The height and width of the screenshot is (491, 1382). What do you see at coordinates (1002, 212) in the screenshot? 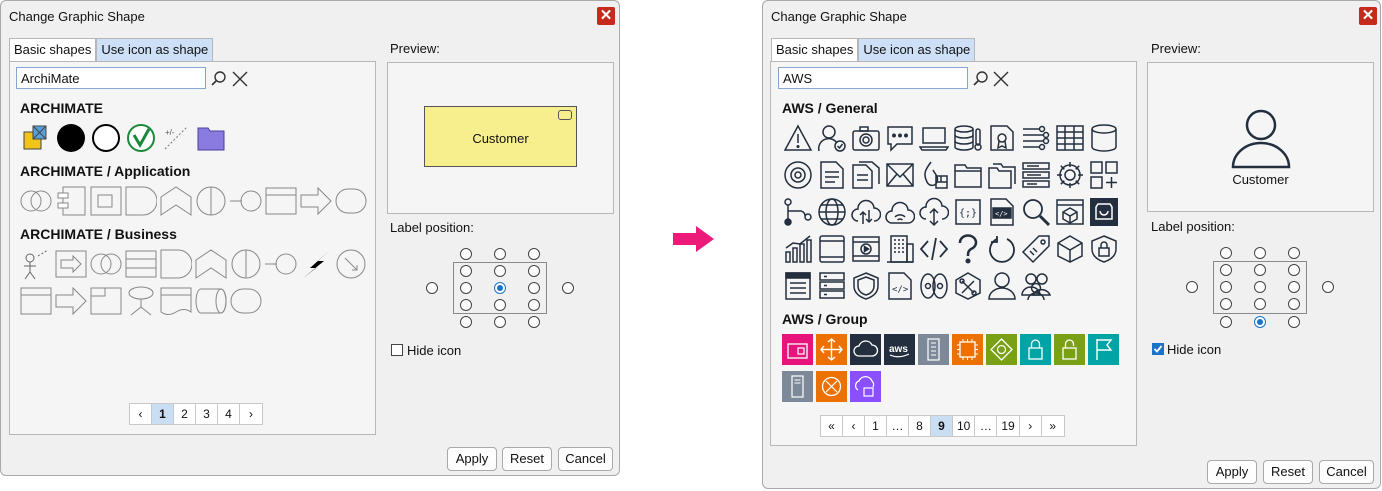
I see `html-document-icon: </>` at bounding box center [1002, 212].